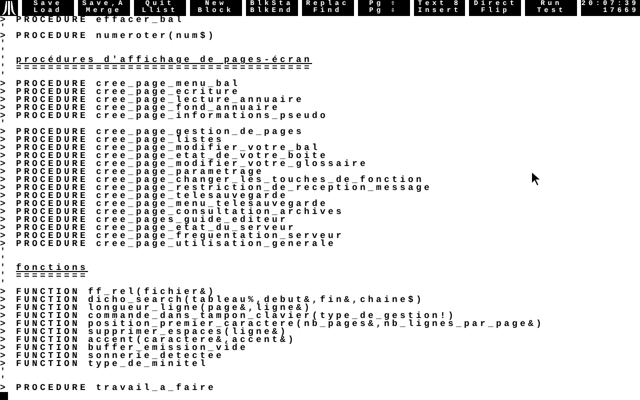 This screenshot has height=400, width=640. Describe the element at coordinates (116, 292) in the screenshot. I see `code-line: FUNCTION ff_rel(fichier&)` at that location.